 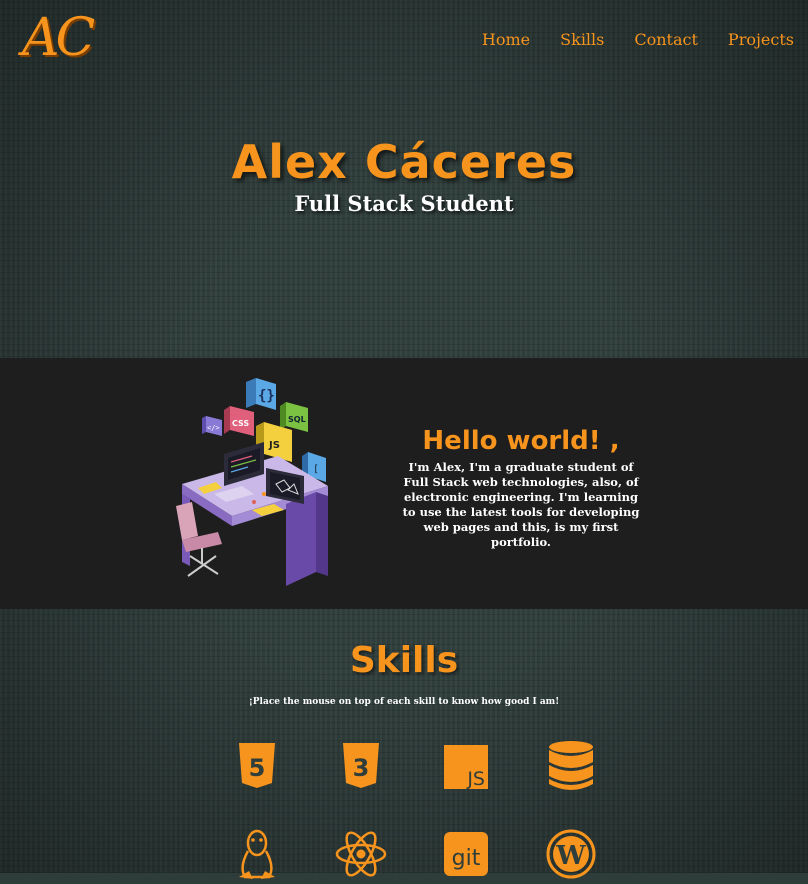 I want to click on svg-text: JS, so click(x=274, y=445).